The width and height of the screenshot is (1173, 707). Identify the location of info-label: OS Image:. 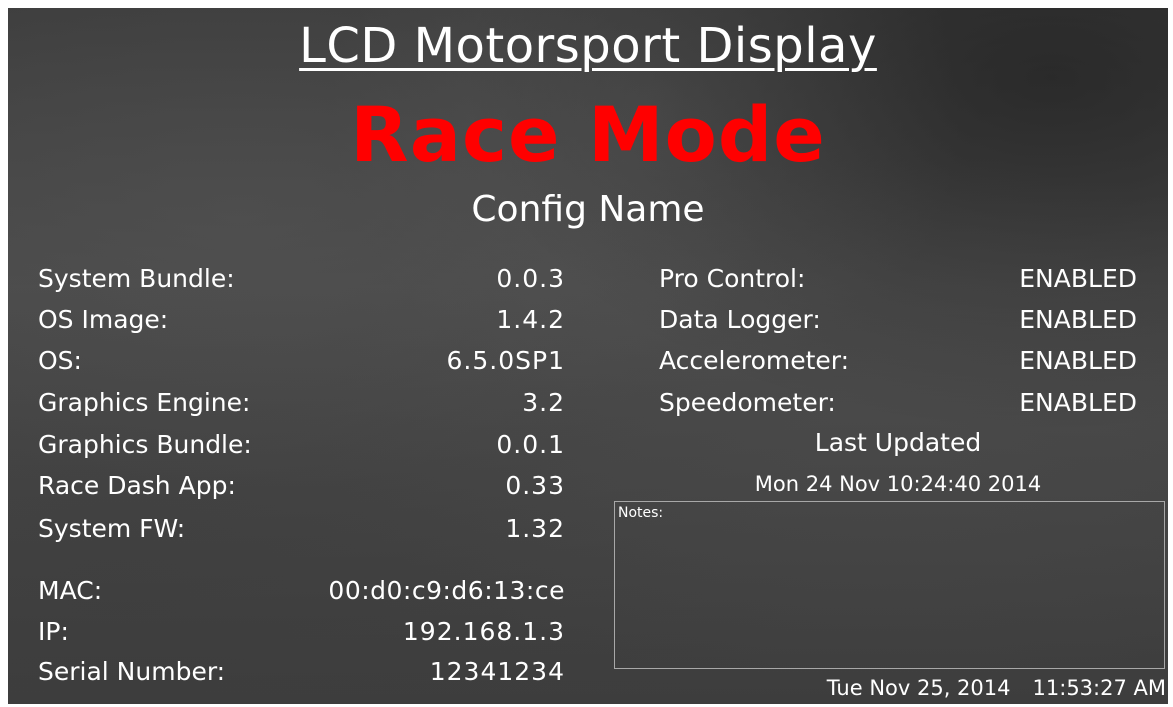
(103, 319).